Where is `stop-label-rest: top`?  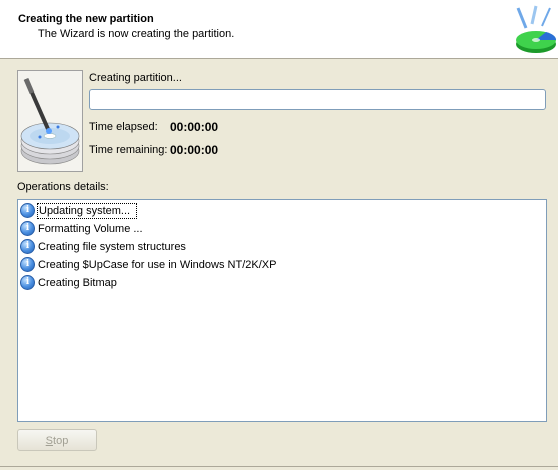 stop-label-rest: top is located at coordinates (61, 441).